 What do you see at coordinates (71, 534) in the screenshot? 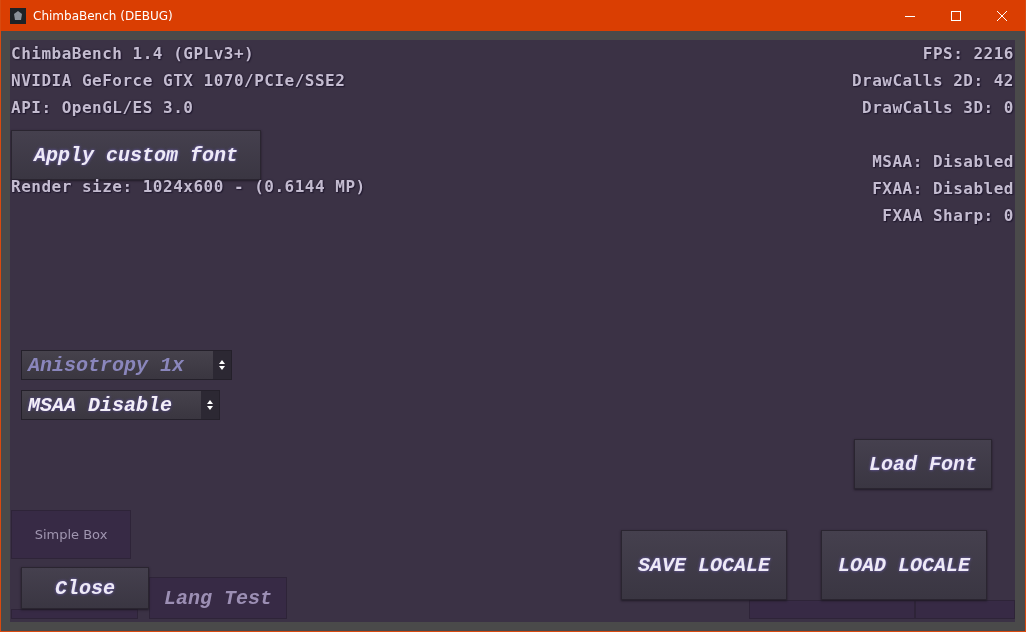
I see `simple-box: Simple Box` at bounding box center [71, 534].